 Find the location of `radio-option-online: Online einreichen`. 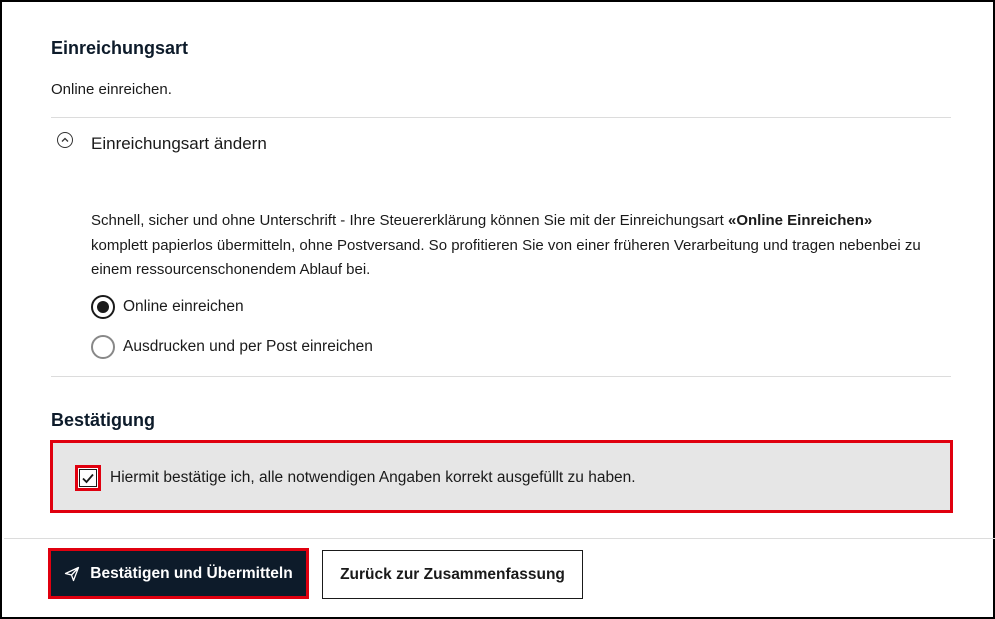

radio-option-online: Online einreichen is located at coordinates (167, 307).